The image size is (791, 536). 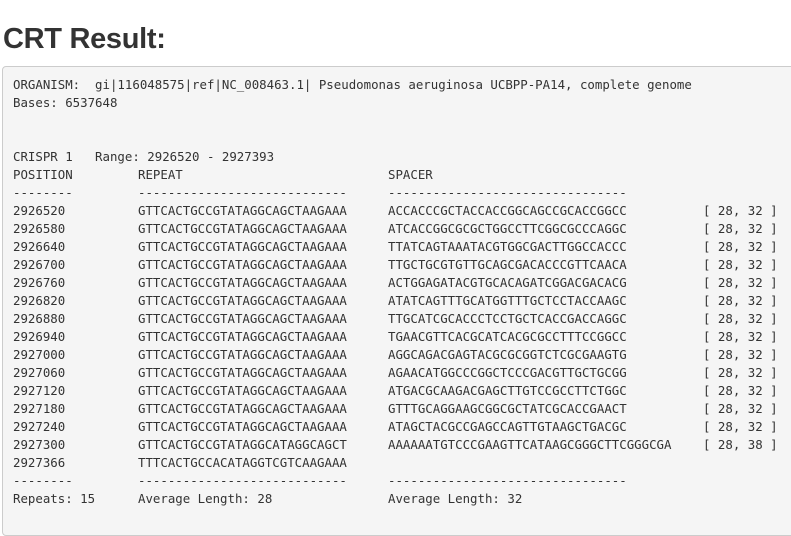 I want to click on row-position: 2927120, so click(x=39, y=390).